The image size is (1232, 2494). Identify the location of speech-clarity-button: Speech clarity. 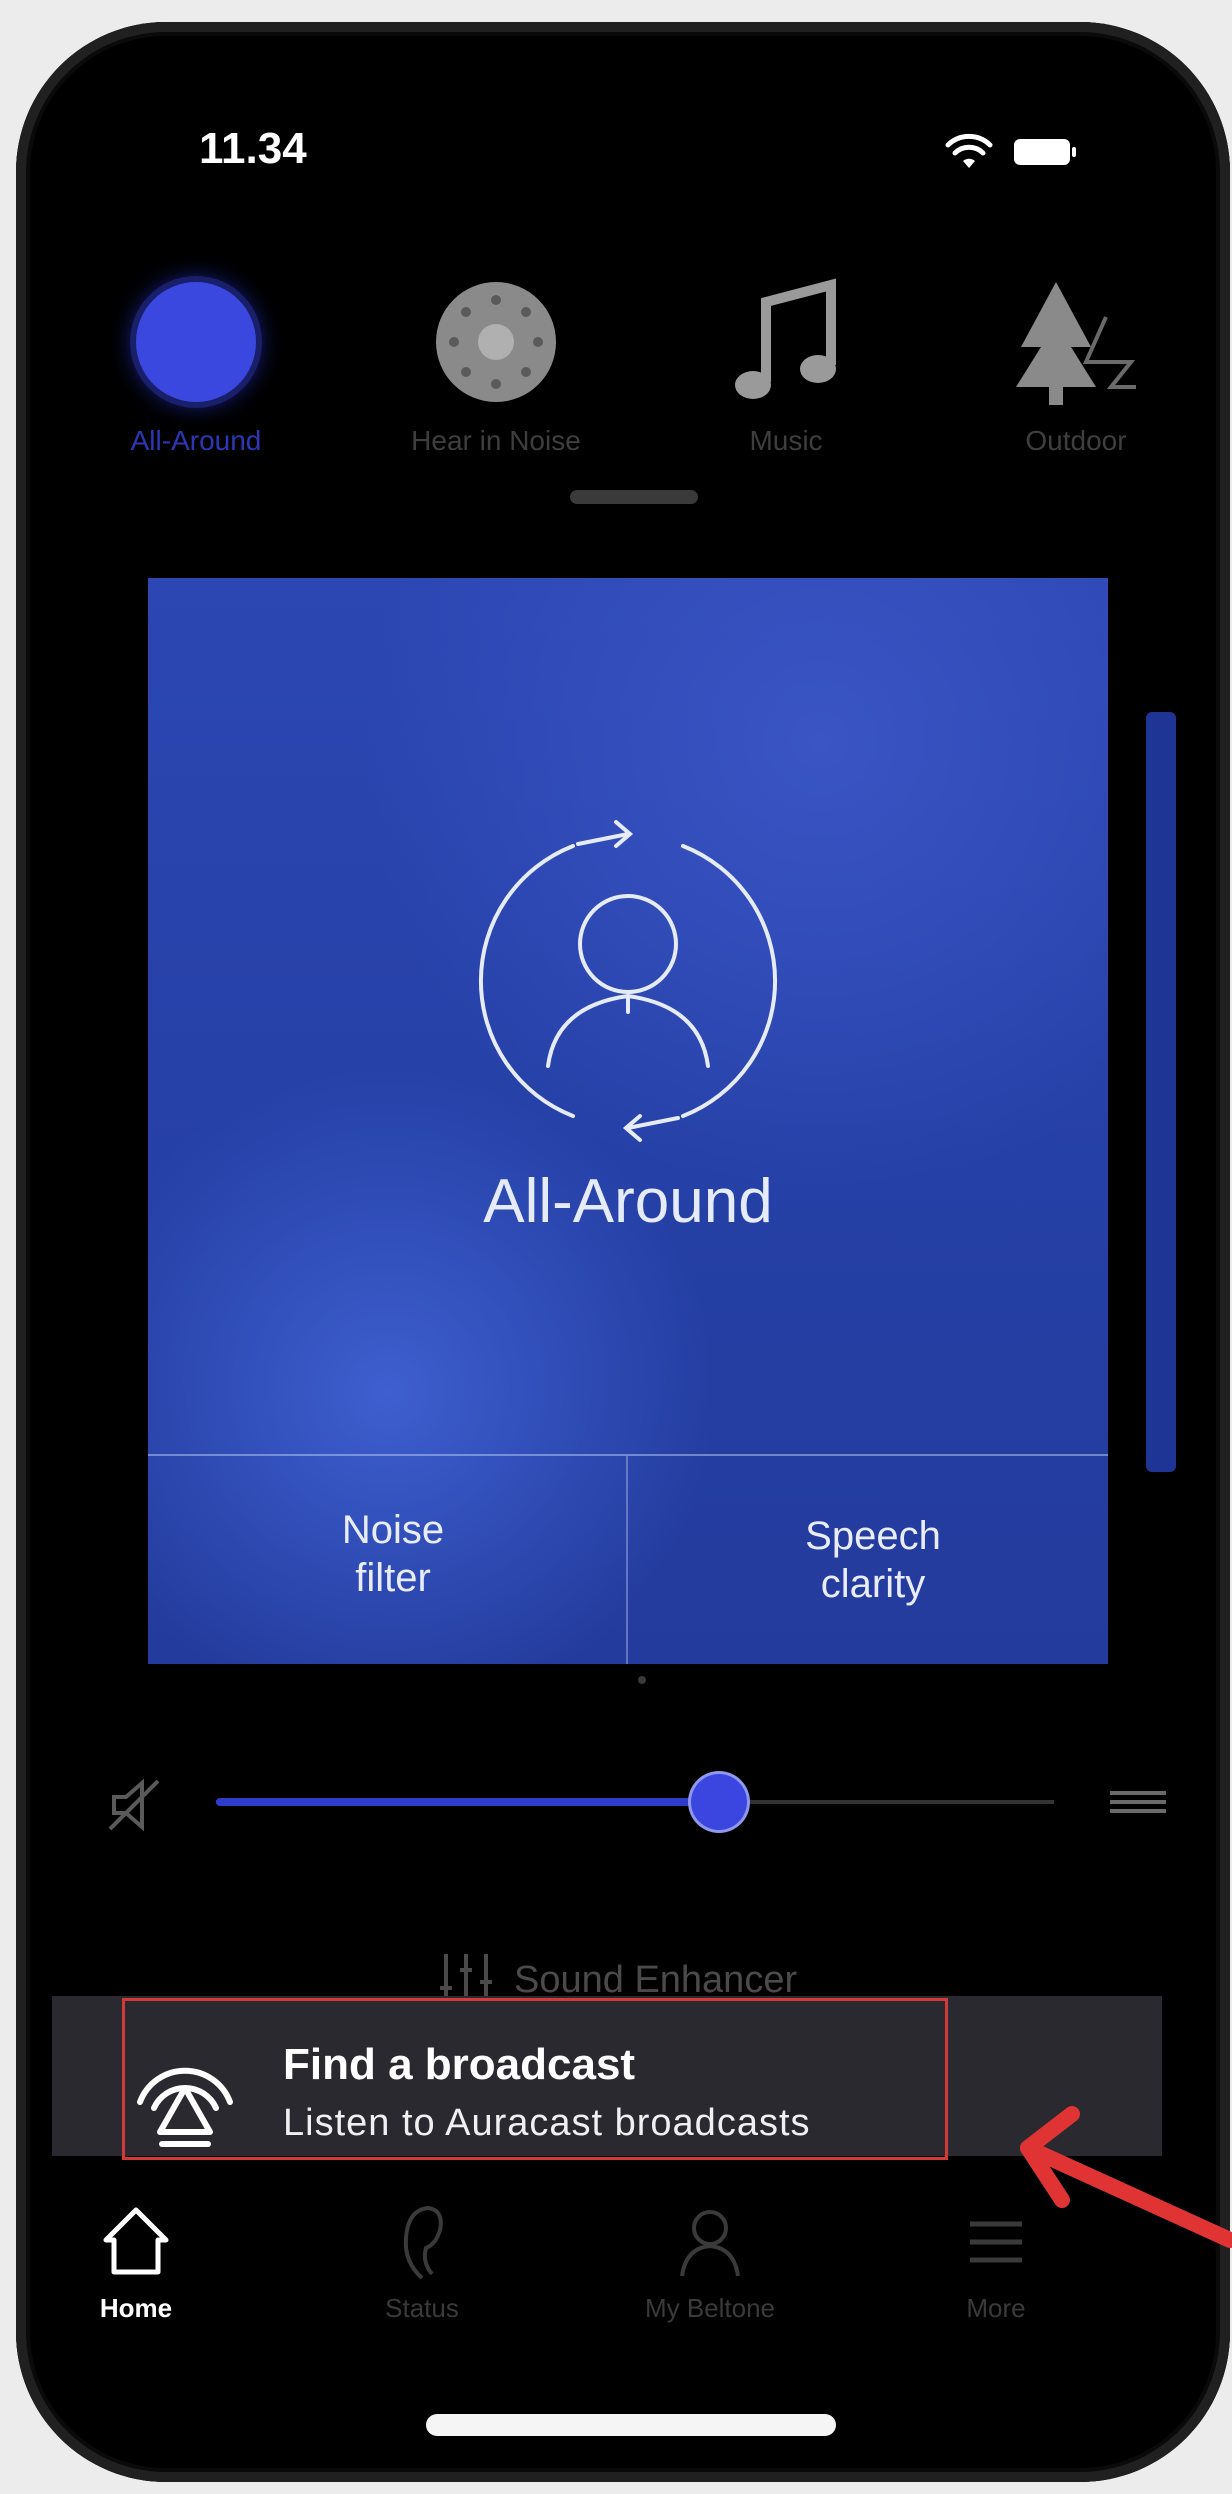
(873, 1560).